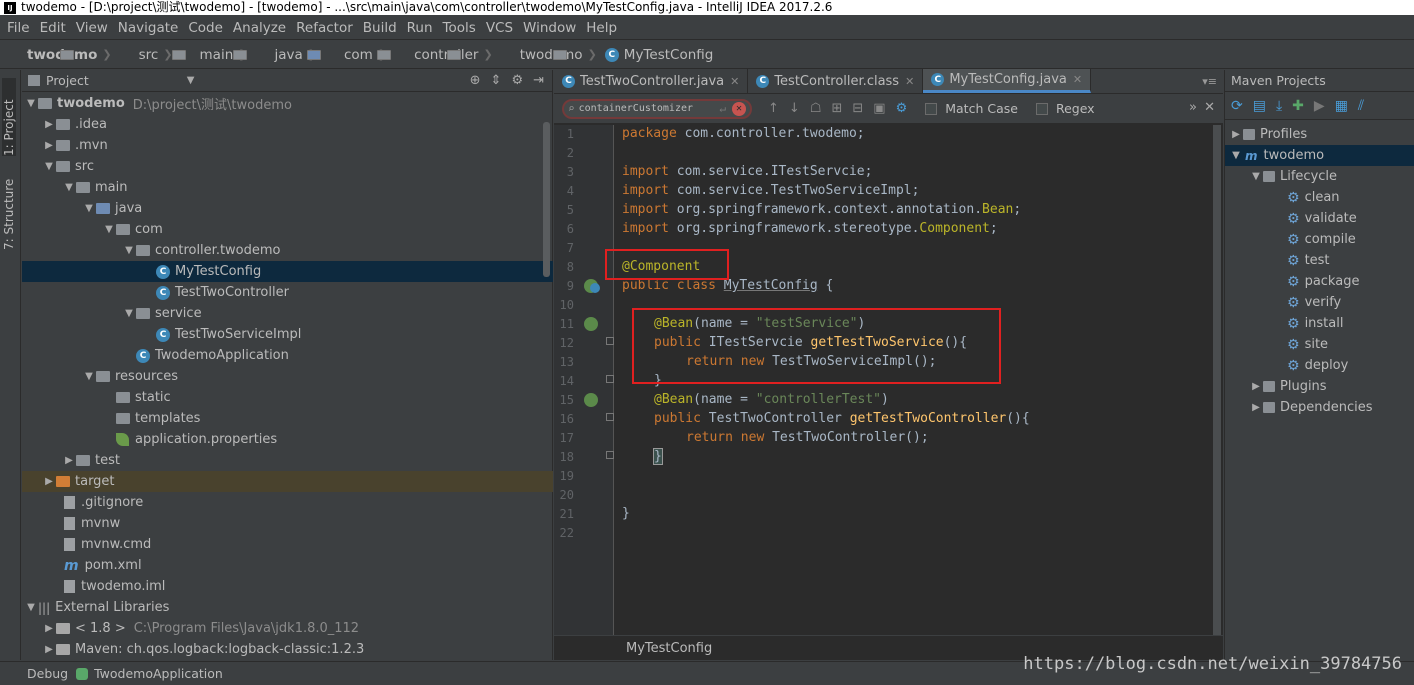  Describe the element at coordinates (1319, 218) in the screenshot. I see `maven-goal-validate: ⚙ validate` at that location.